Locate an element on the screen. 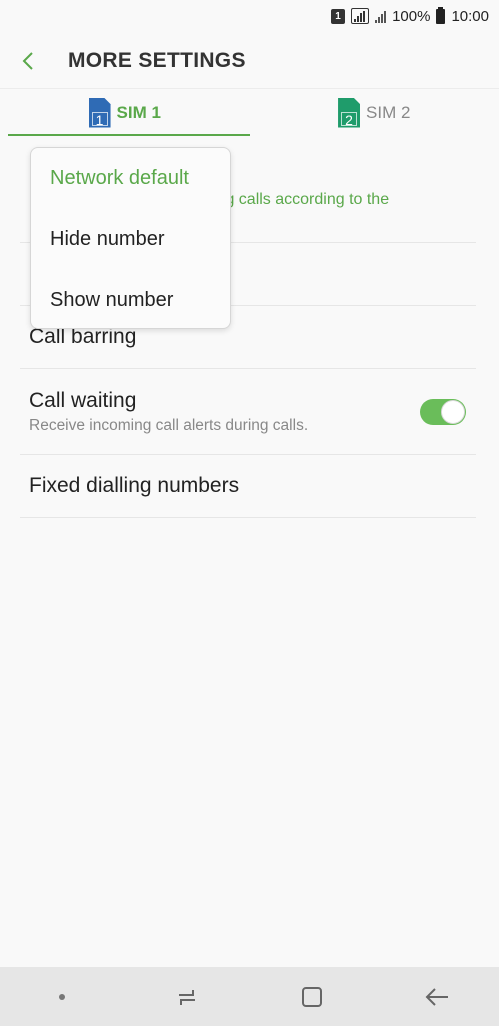 This screenshot has height=1026, width=499. tab-sim2: 2 SIM 2 is located at coordinates (374, 112).